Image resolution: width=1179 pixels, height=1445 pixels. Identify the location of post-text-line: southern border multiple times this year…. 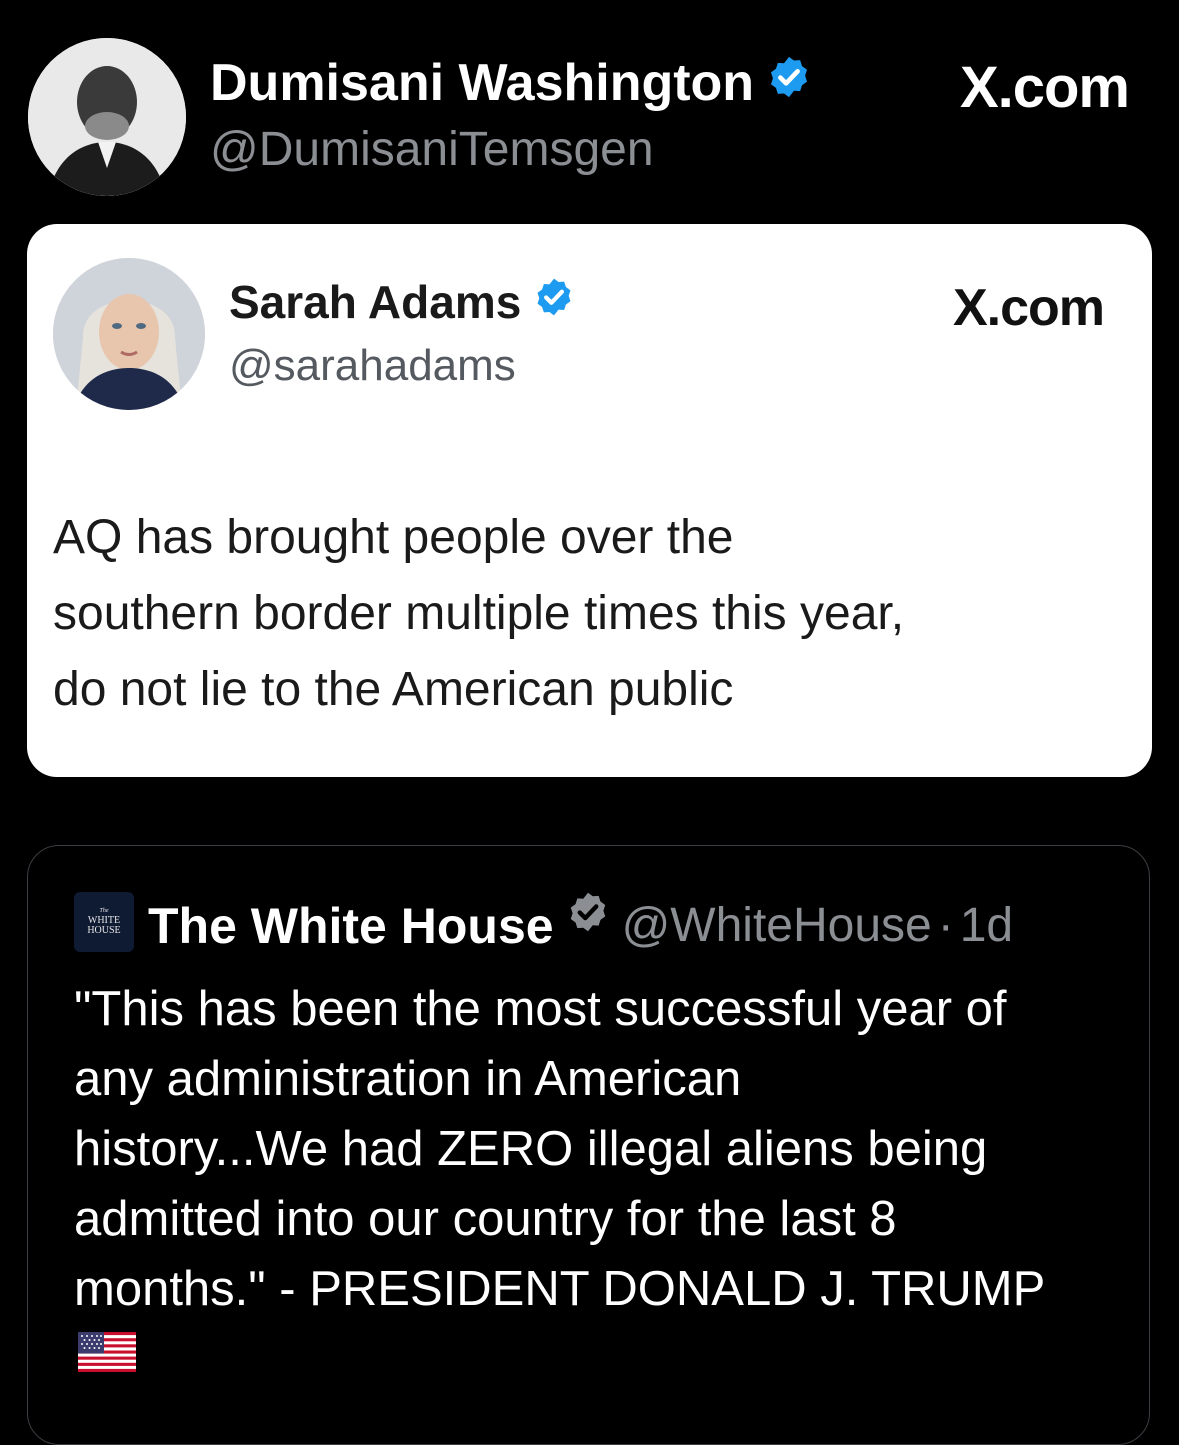
(479, 613).